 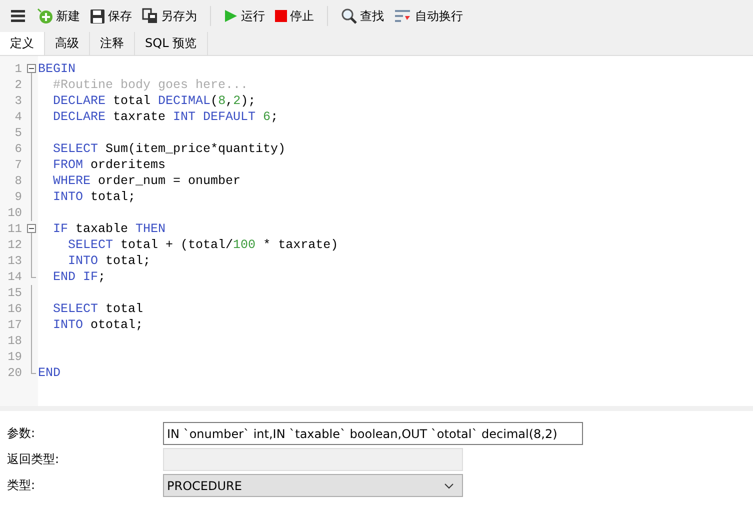 I want to click on line-number: 20, so click(x=14, y=373).